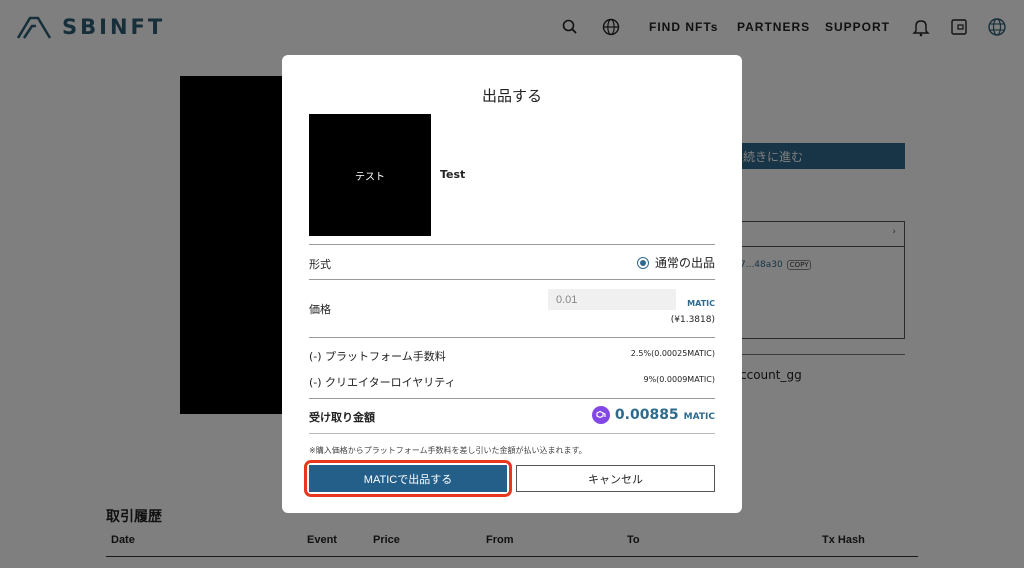 The image size is (1024, 568). Describe the element at coordinates (642, 262) in the screenshot. I see `radio-selected-icon` at that location.